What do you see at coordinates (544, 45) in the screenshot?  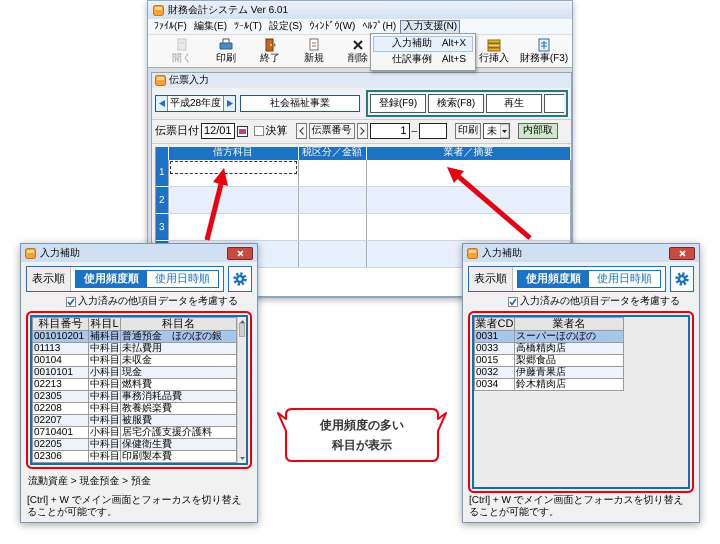 I see `form-icon` at bounding box center [544, 45].